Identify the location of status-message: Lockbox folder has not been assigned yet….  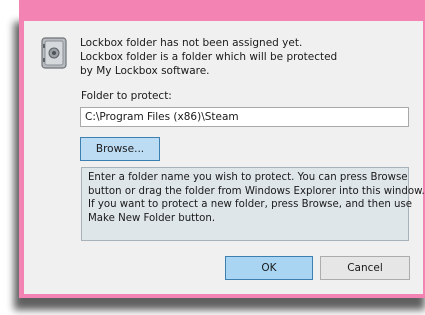
(209, 57).